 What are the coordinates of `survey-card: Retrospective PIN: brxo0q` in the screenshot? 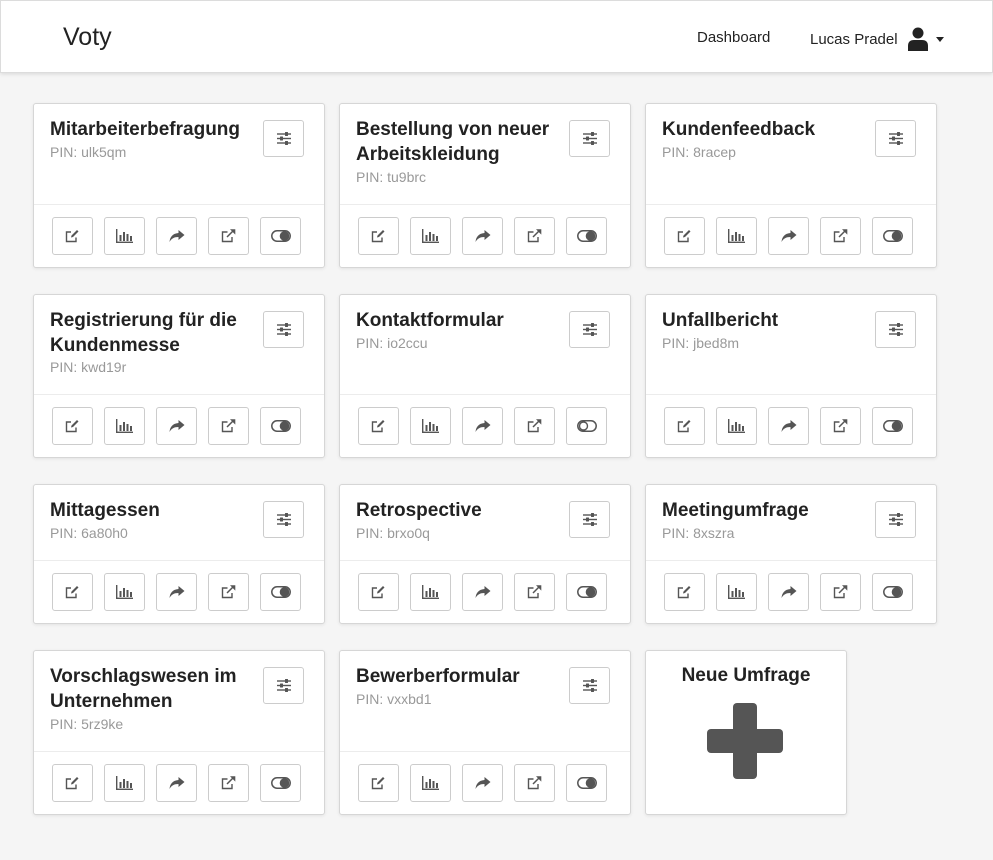 It's located at (485, 554).